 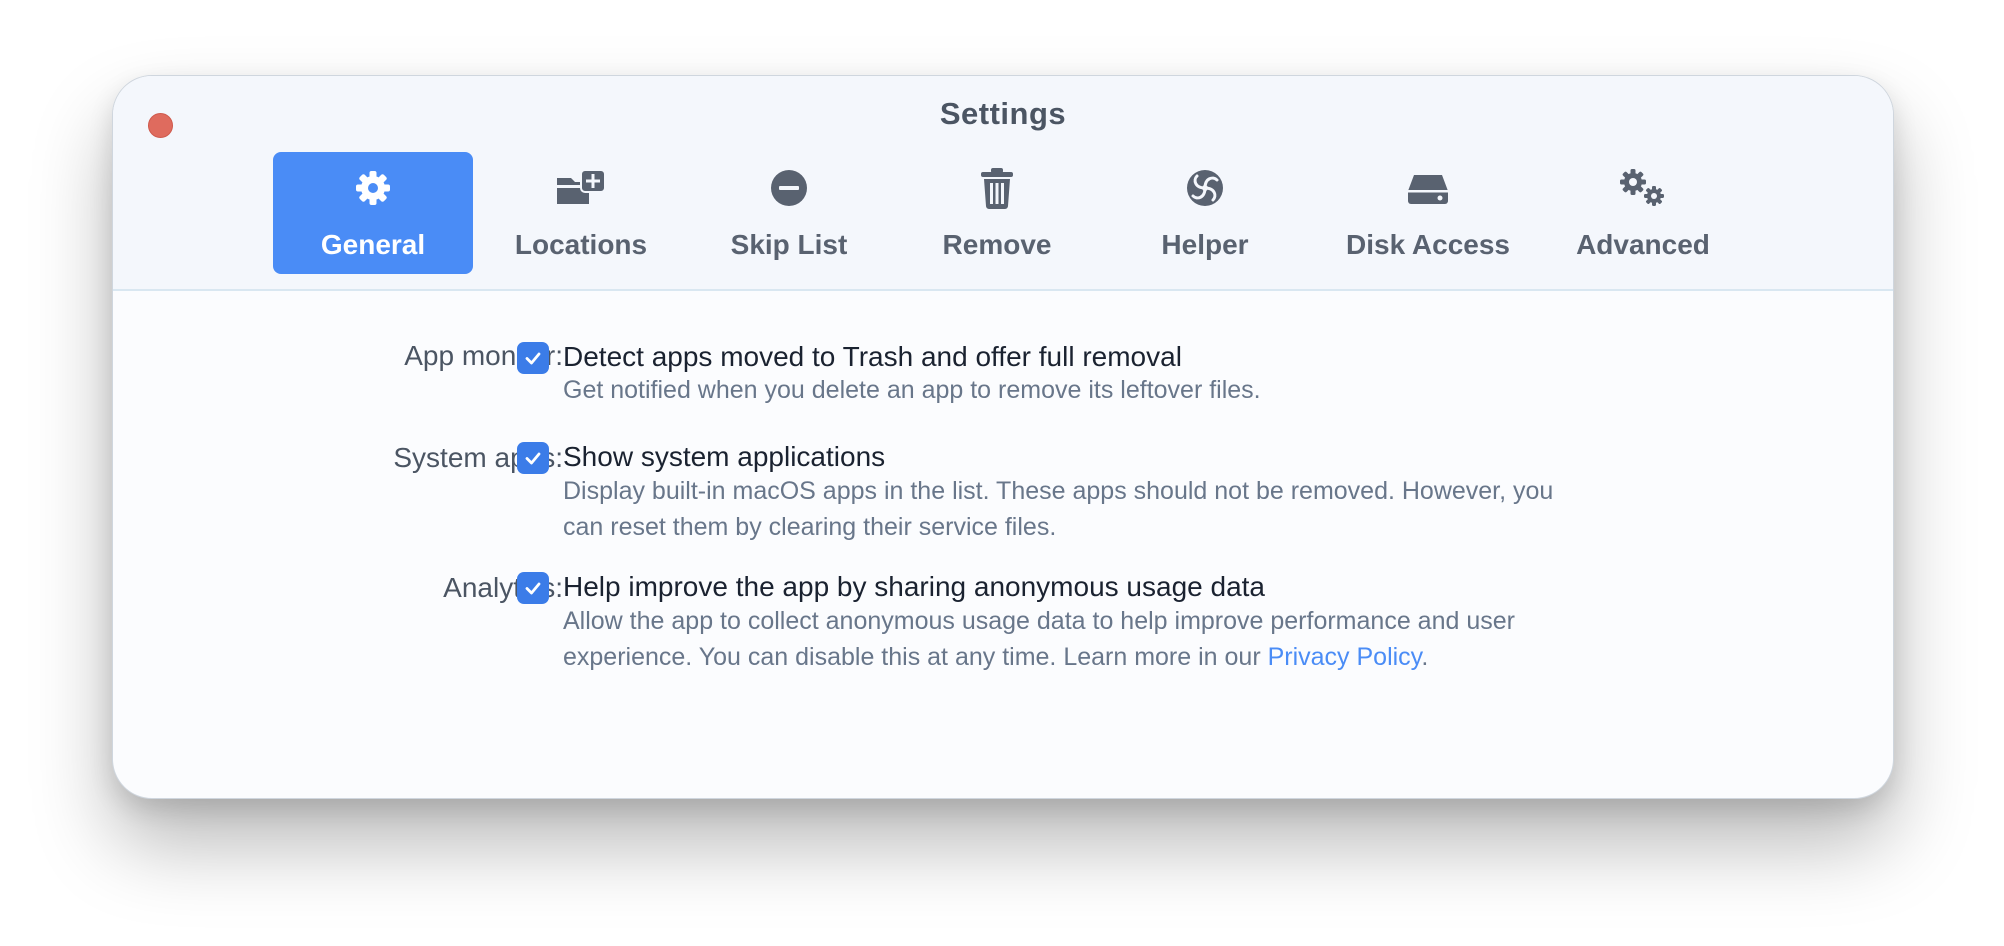 What do you see at coordinates (997, 188) in the screenshot?
I see `trash-icon` at bounding box center [997, 188].